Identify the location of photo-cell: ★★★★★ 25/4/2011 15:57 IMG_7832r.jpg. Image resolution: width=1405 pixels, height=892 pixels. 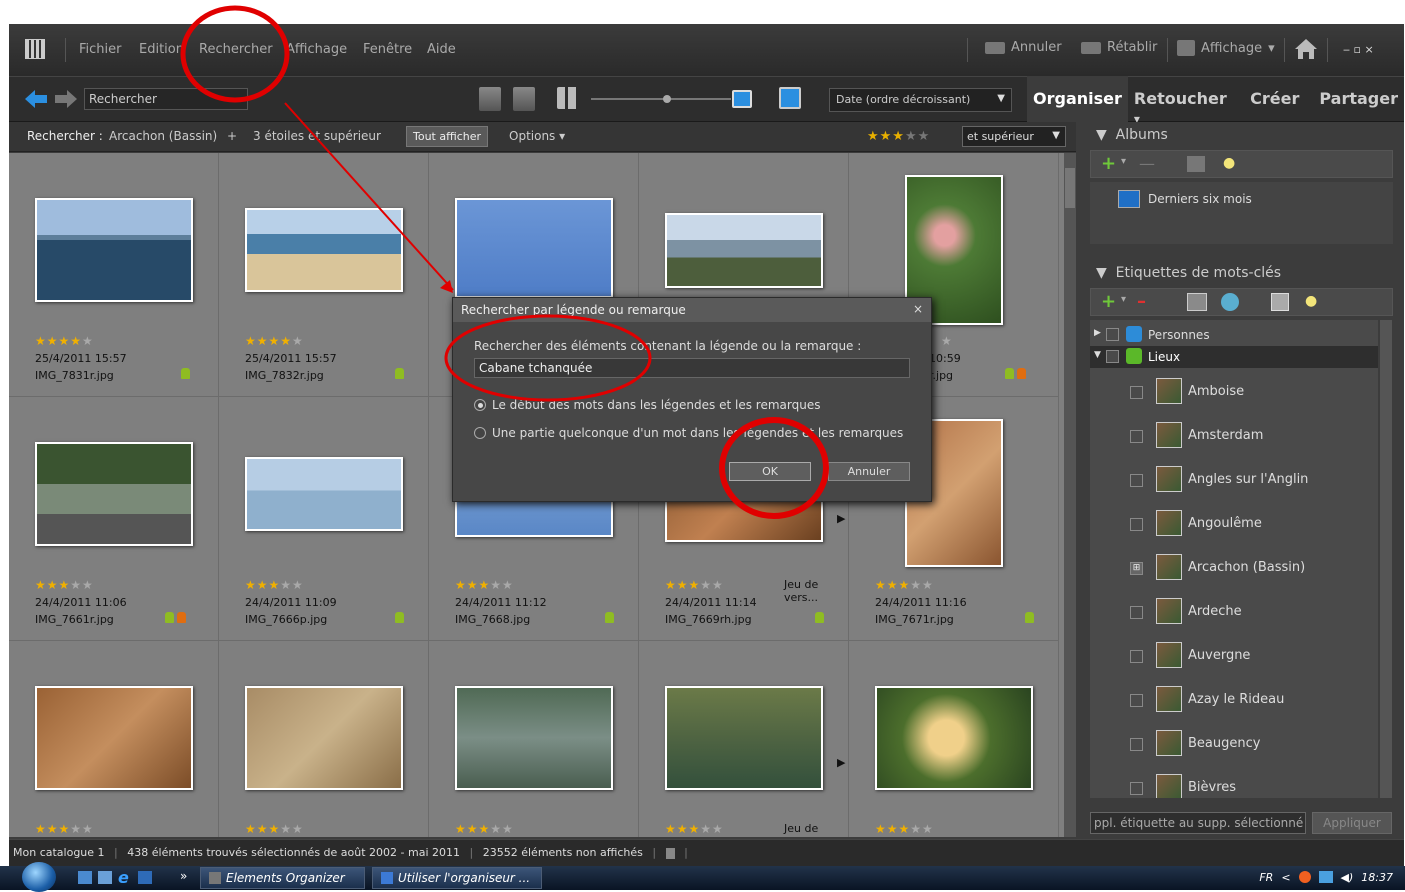
(324, 275).